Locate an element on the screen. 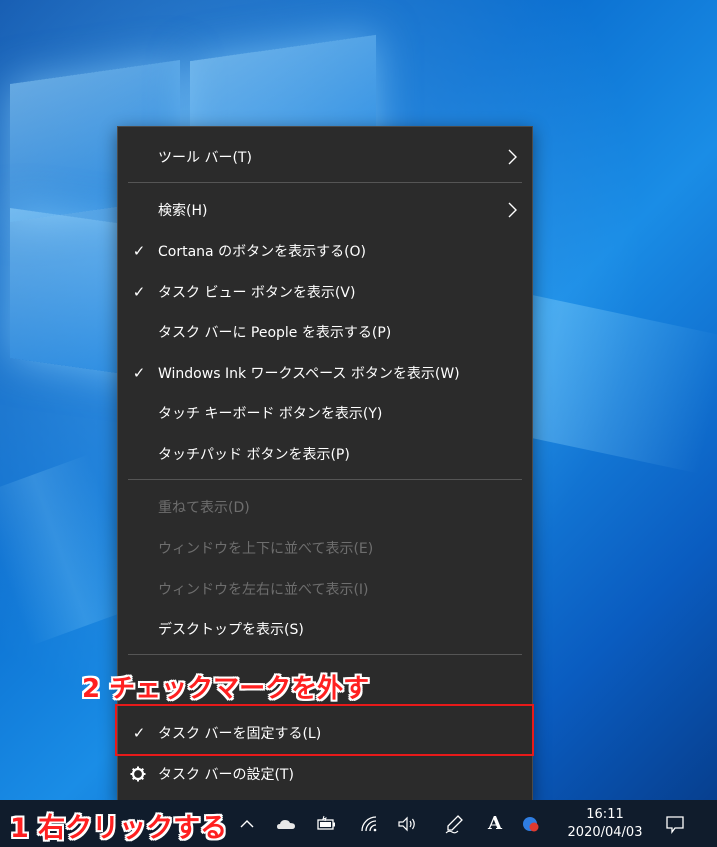  pen-workspace-icon is located at coordinates (454, 824).